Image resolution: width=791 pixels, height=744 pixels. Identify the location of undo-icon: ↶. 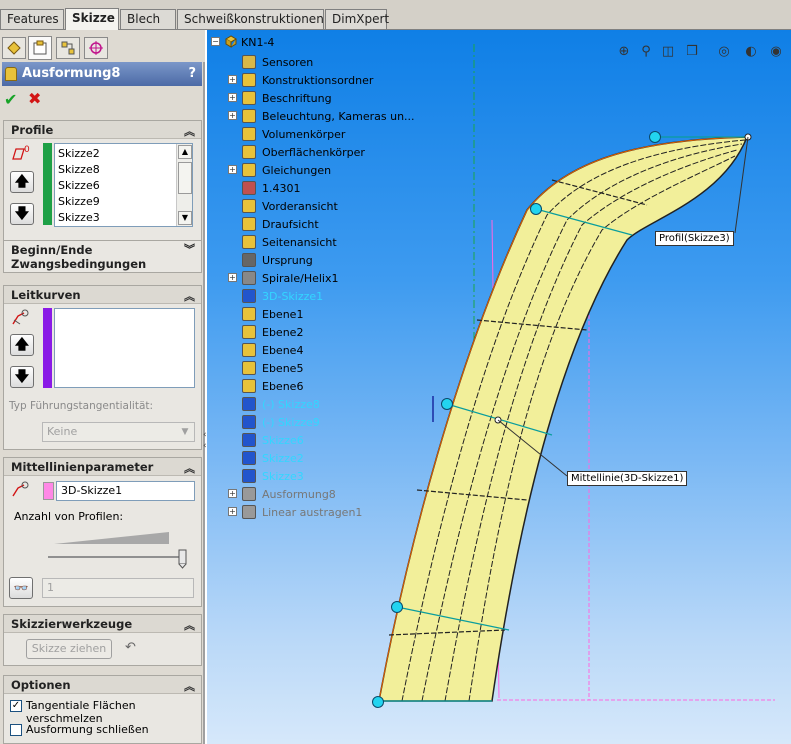
(130, 647).